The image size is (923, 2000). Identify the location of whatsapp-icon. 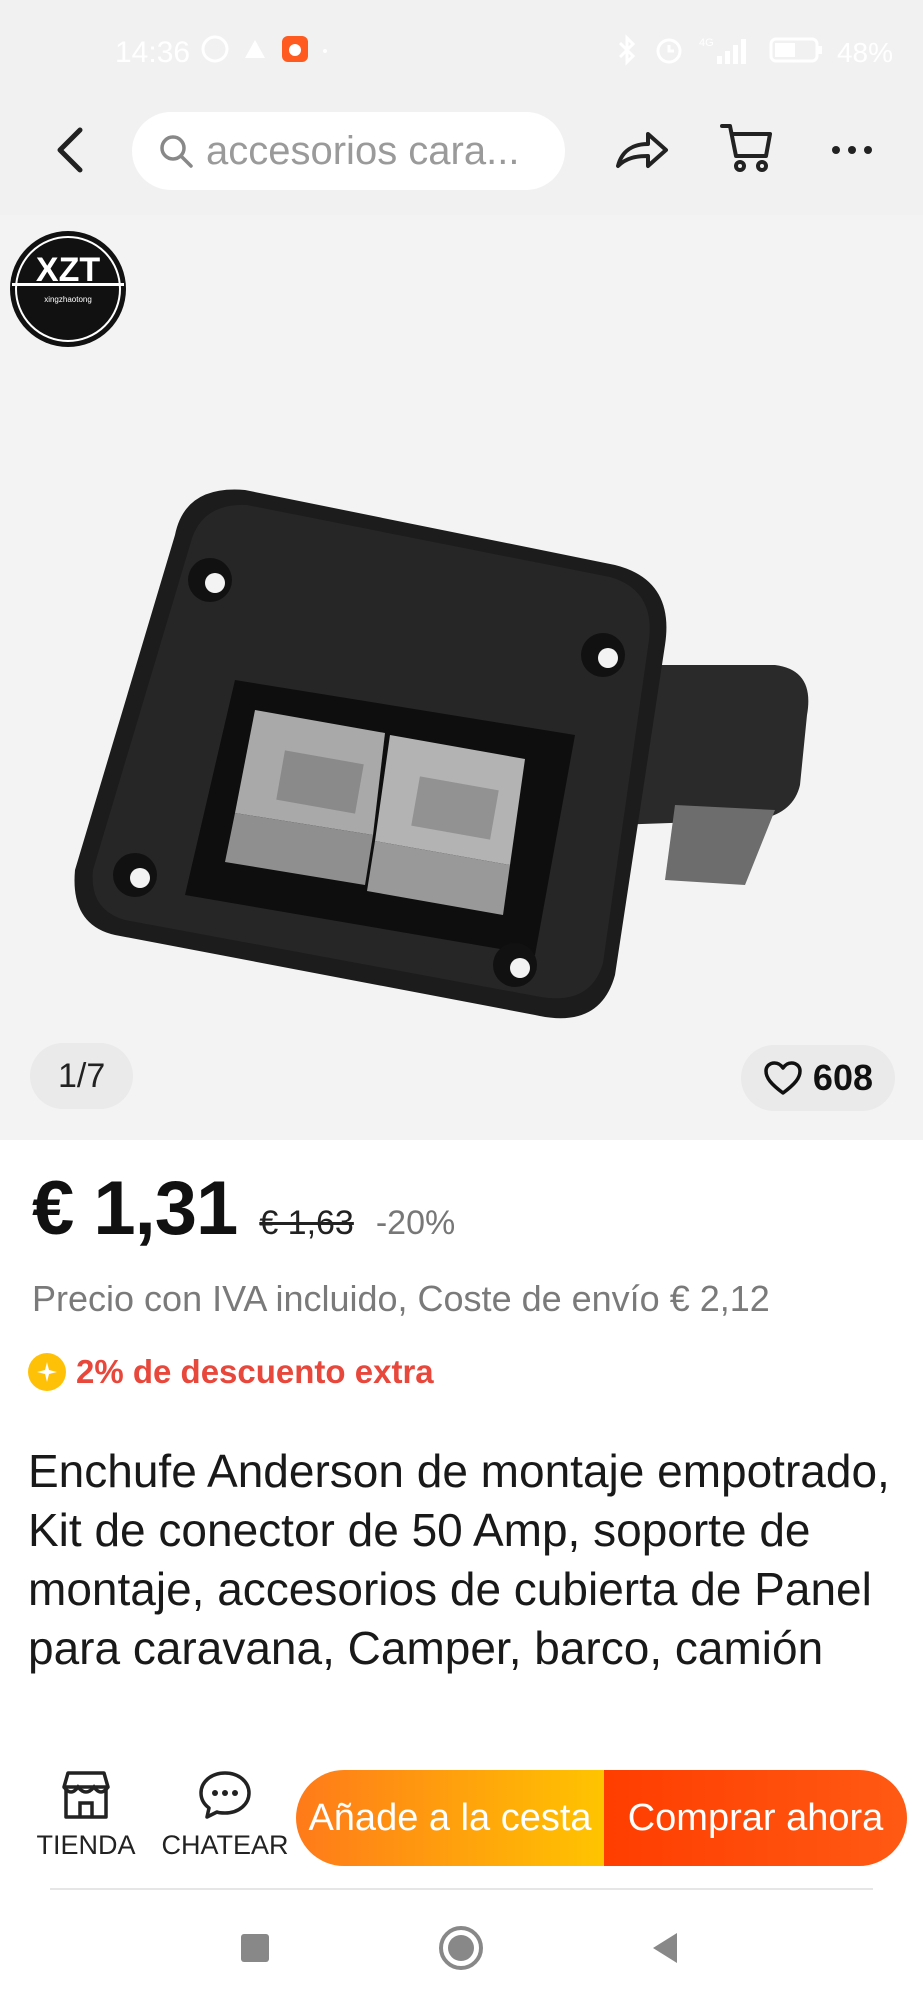
(215, 51).